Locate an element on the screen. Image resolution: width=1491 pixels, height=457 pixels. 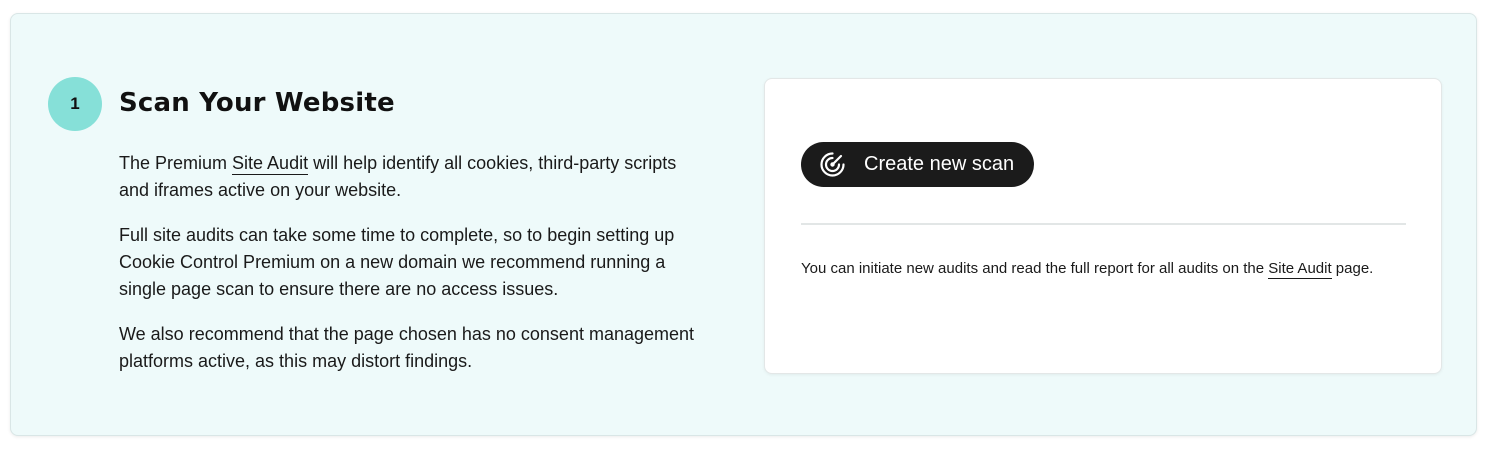
radar-icon is located at coordinates (832, 164).